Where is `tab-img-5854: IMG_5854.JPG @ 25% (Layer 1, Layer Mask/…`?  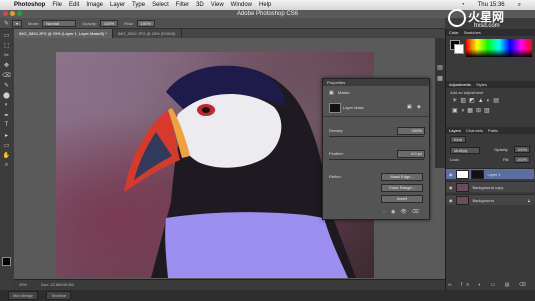 tab-img-5854: IMG_5854.JPG @ 25% (Layer 1, Layer Mask/… is located at coordinates (63, 33).